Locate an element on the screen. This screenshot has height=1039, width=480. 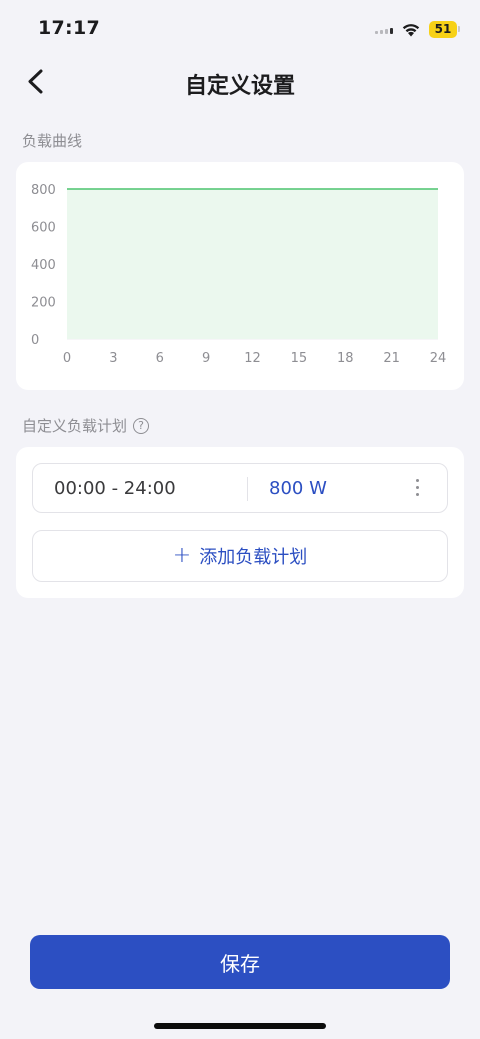
home-indicator is located at coordinates (240, 1026).